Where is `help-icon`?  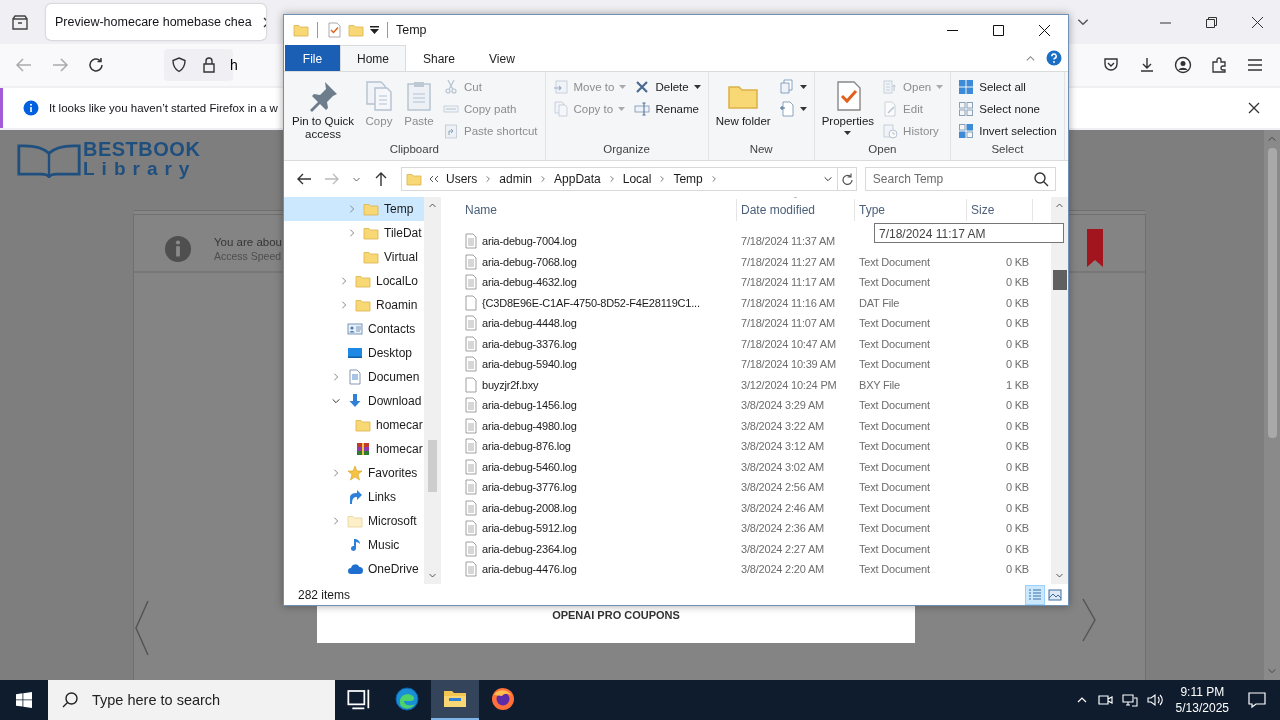
help-icon is located at coordinates (1054, 58).